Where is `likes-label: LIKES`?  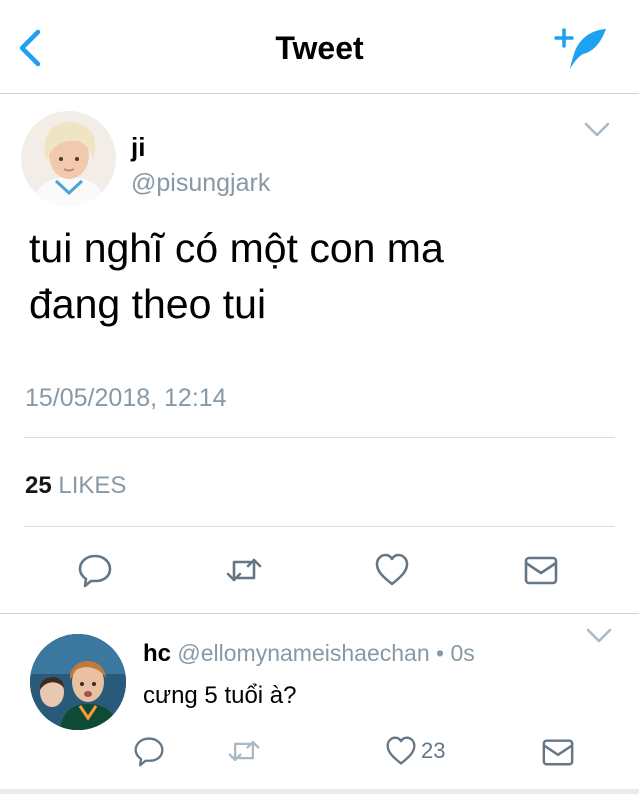
likes-label: LIKES is located at coordinates (92, 485).